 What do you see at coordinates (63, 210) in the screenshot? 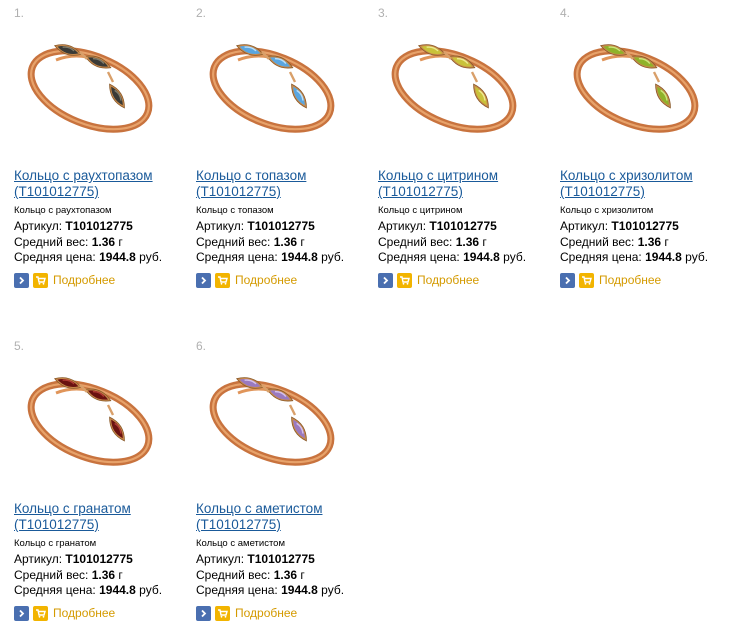
I see `product-subtitle: Кольцо с раухтопазом` at bounding box center [63, 210].